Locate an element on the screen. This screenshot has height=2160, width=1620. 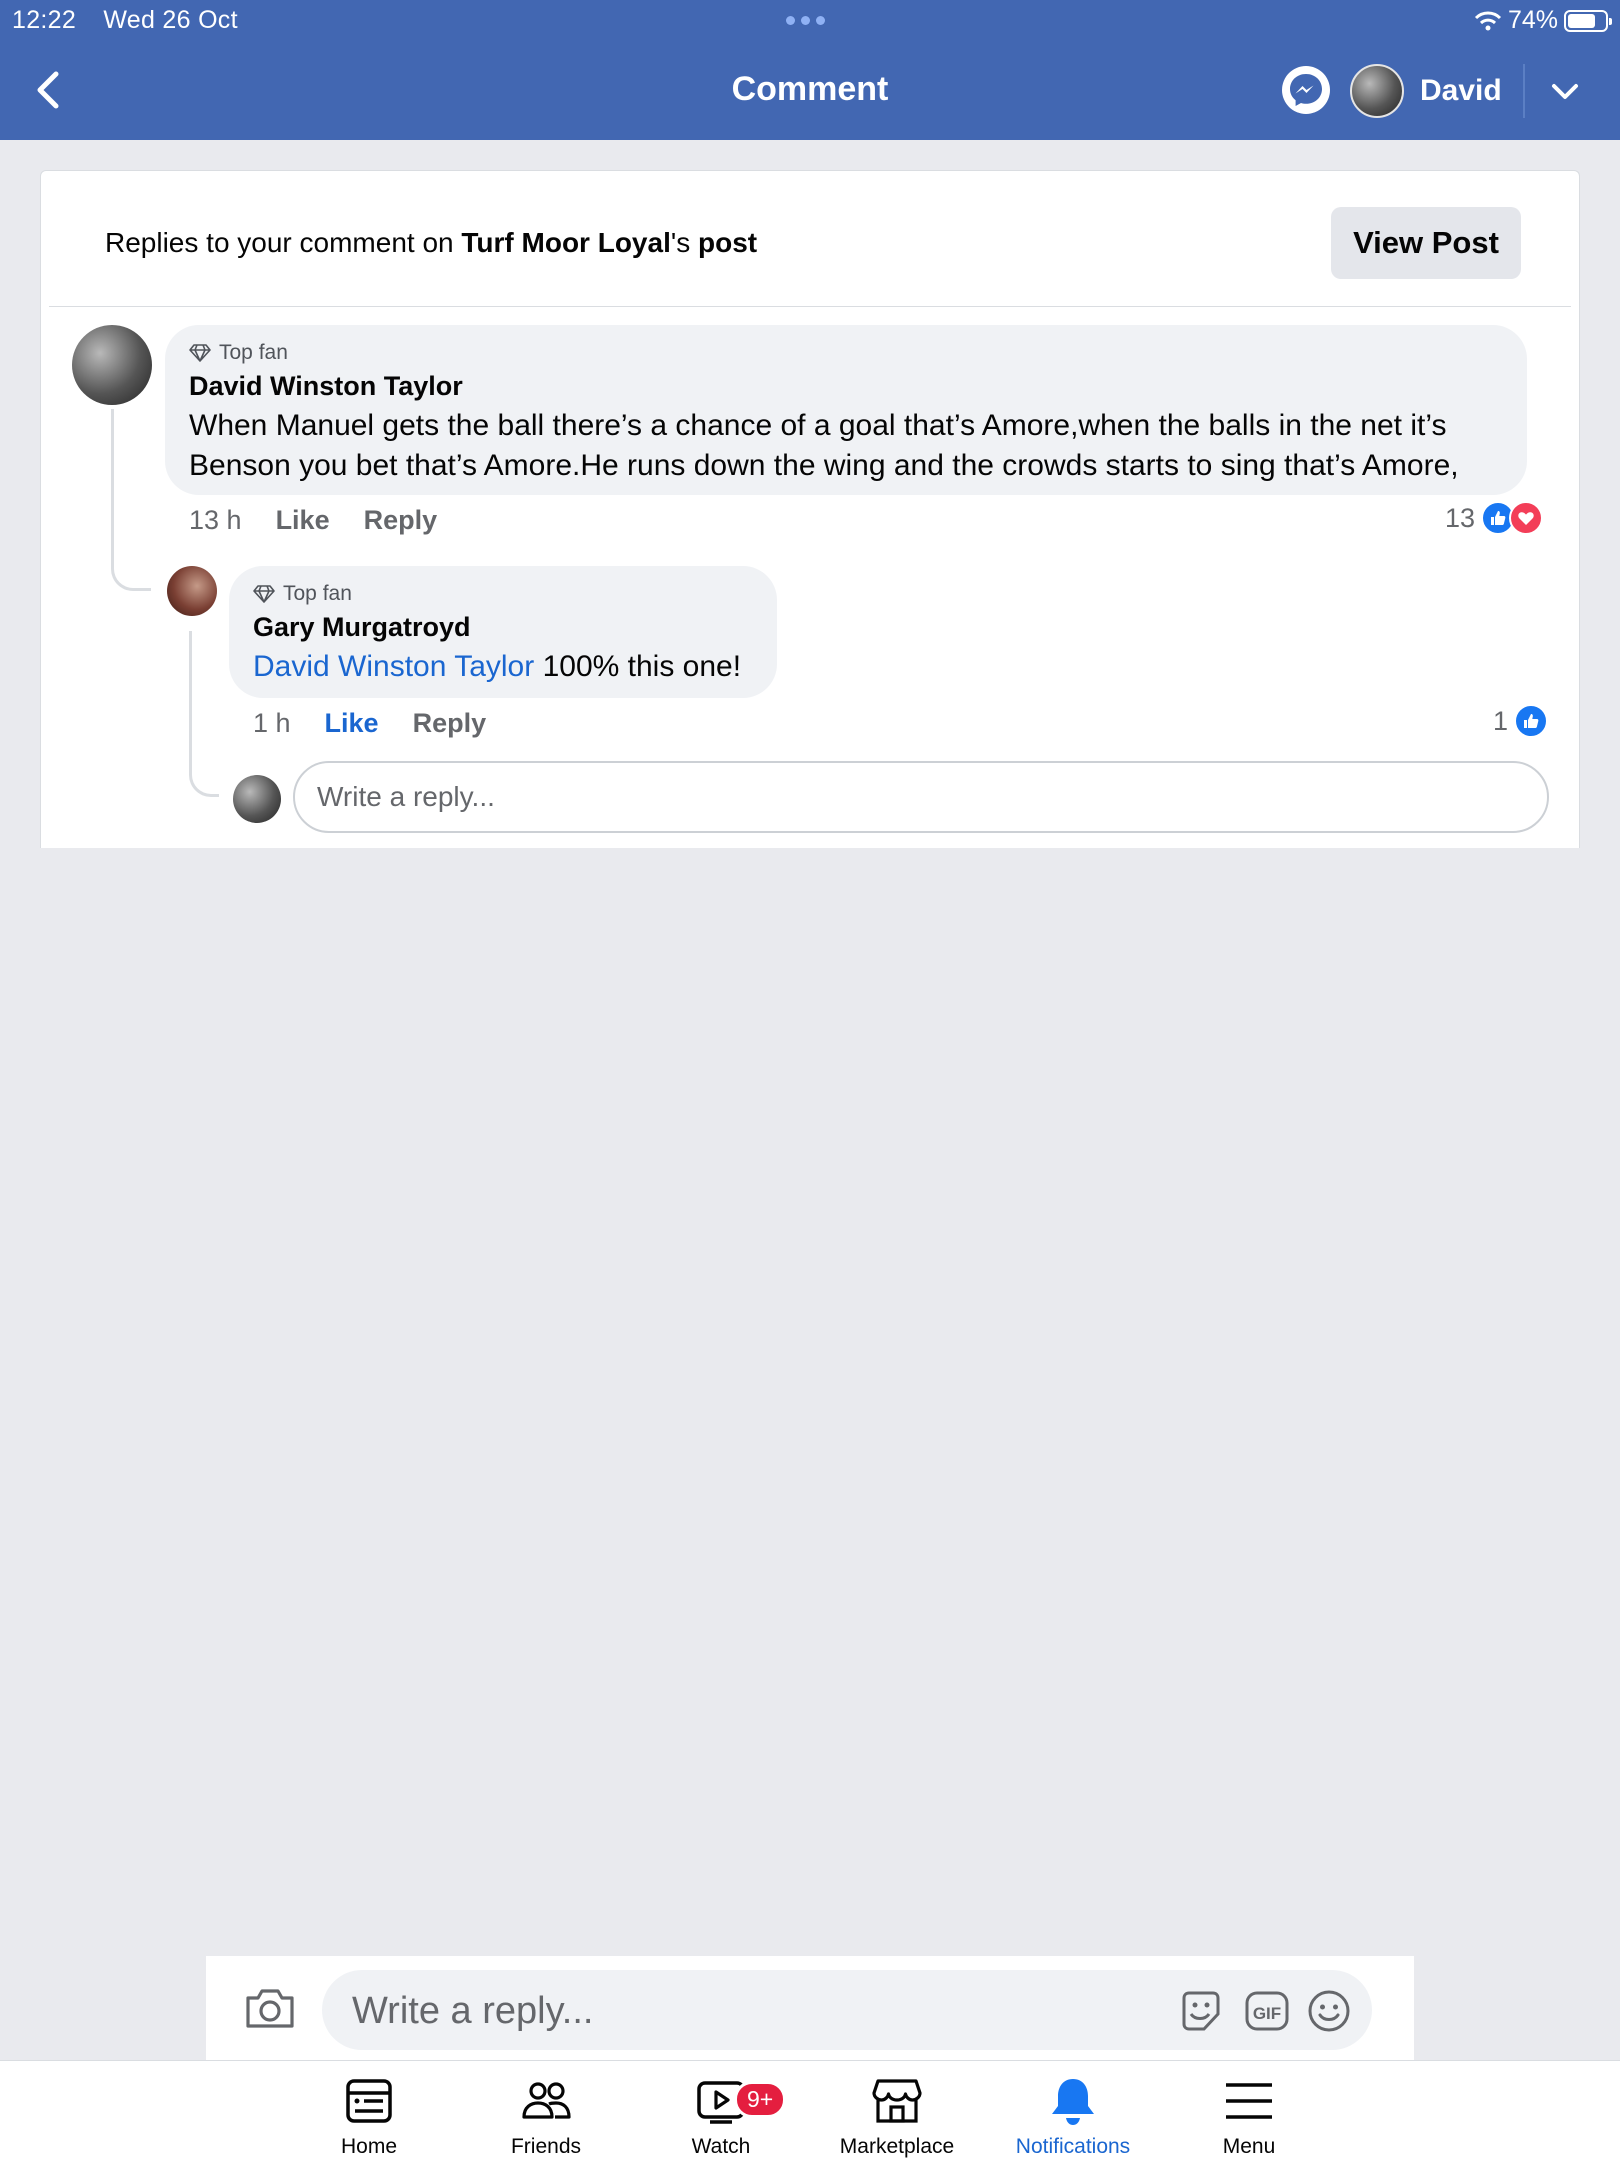
comment-text: David Winston Taylor 100% this one! is located at coordinates (503, 667).